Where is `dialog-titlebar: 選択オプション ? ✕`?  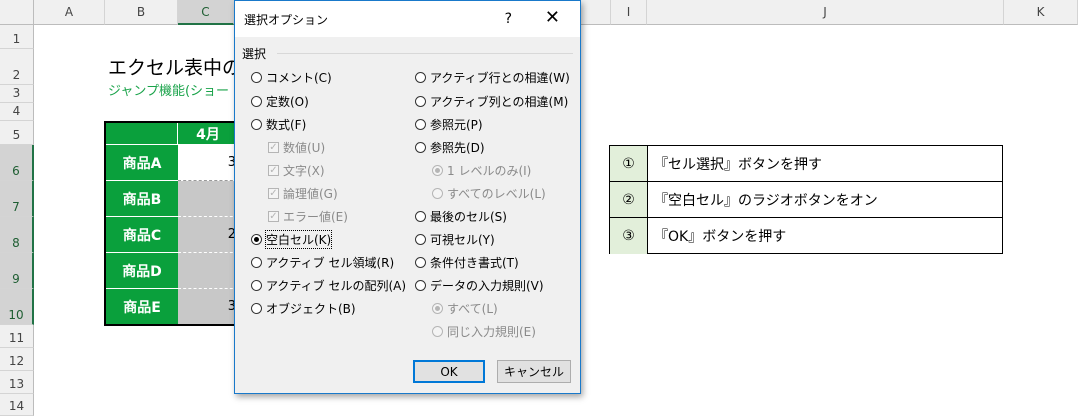 dialog-titlebar: 選択オプション ? ✕ is located at coordinates (407, 19).